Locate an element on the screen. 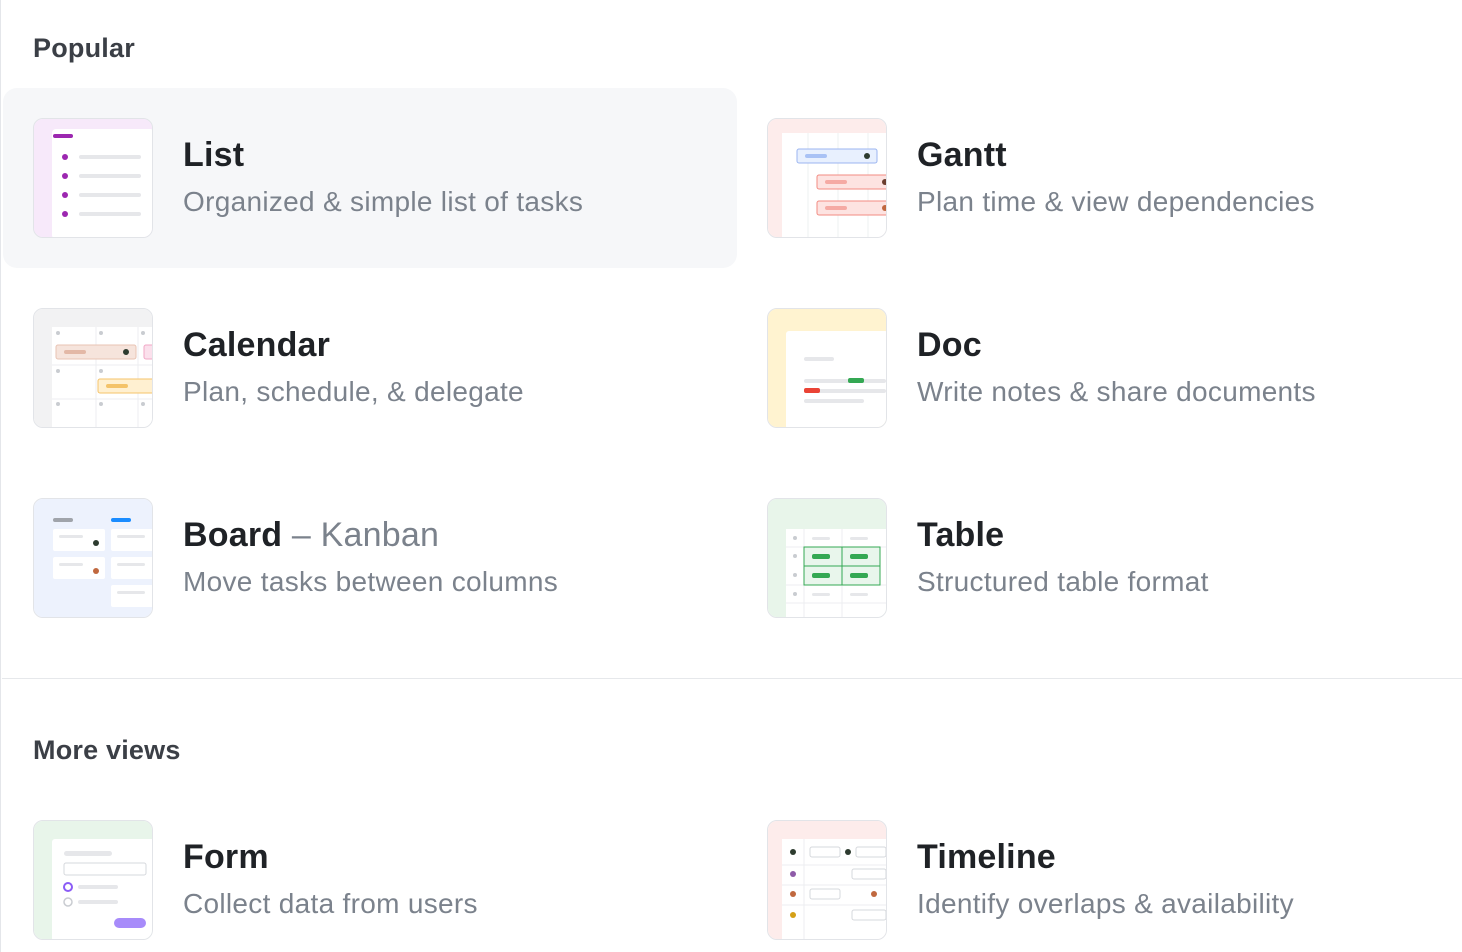  calendar-view-icon is located at coordinates (93, 368).